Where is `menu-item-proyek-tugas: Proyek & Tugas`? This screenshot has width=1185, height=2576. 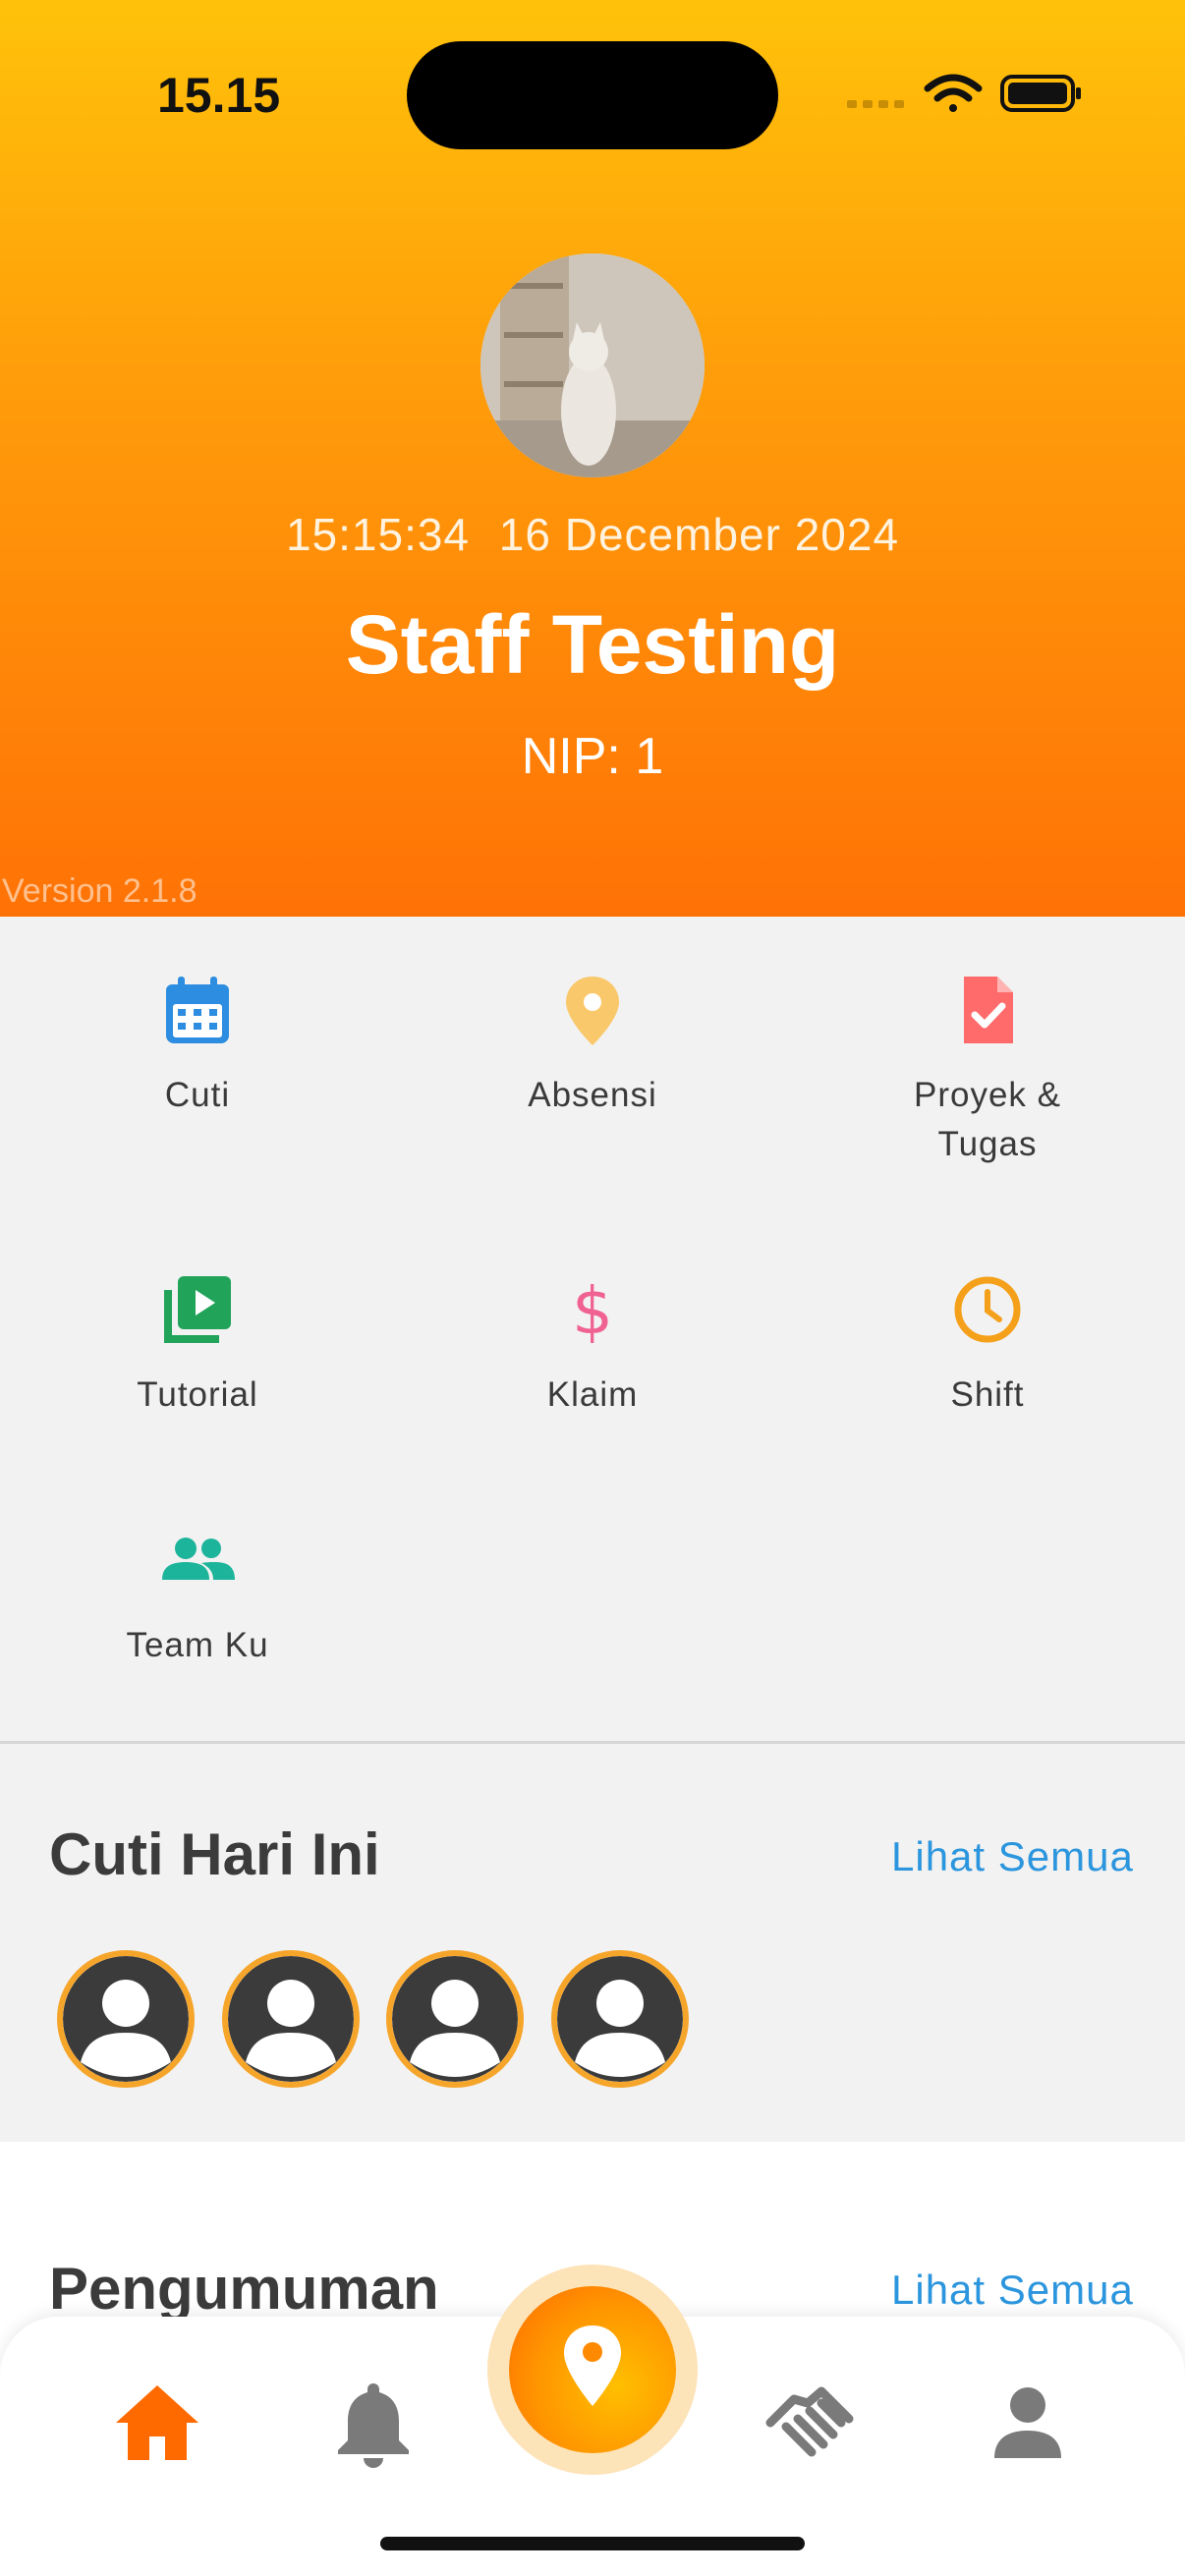 menu-item-proyek-tugas: Proyek & Tugas is located at coordinates (988, 1070).